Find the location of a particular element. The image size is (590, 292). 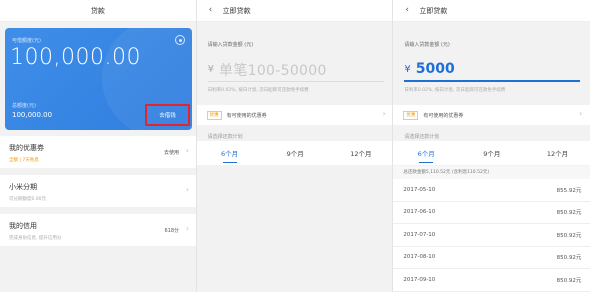

amount-input: ¥ 5000 is located at coordinates (492, 70).